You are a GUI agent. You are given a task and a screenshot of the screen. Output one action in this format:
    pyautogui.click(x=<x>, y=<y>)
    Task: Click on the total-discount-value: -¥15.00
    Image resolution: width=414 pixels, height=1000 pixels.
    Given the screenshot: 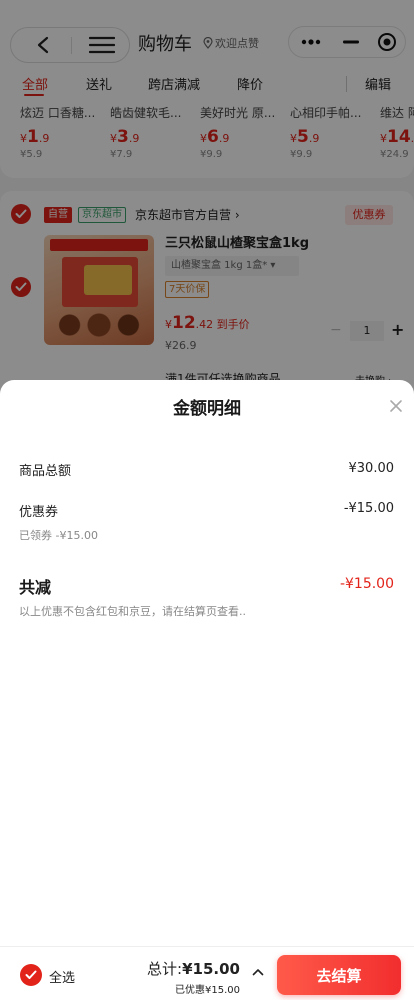 What is the action you would take?
    pyautogui.click(x=366, y=584)
    